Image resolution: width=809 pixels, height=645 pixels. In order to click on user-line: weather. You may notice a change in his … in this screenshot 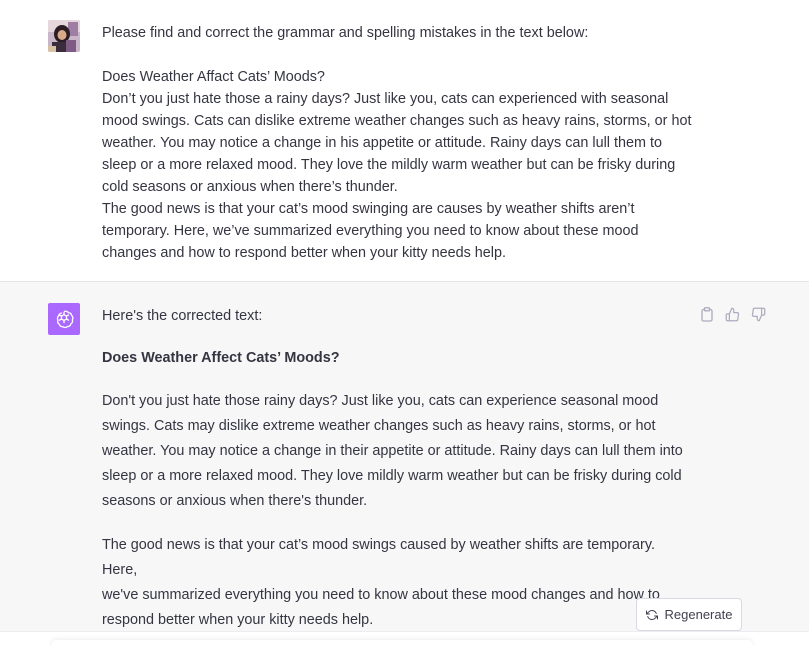, I will do `click(382, 143)`.